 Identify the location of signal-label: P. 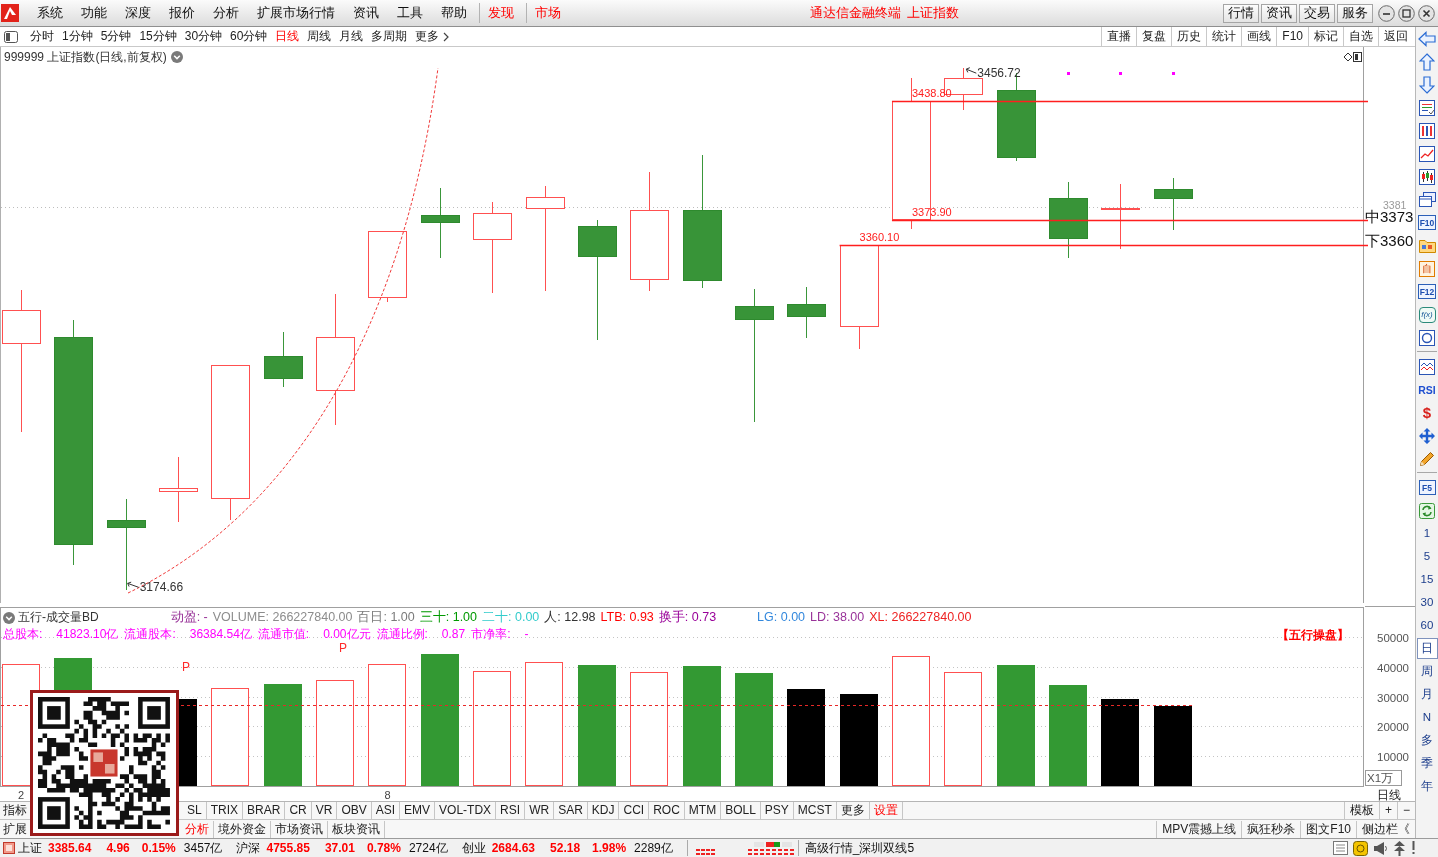
(186, 666).